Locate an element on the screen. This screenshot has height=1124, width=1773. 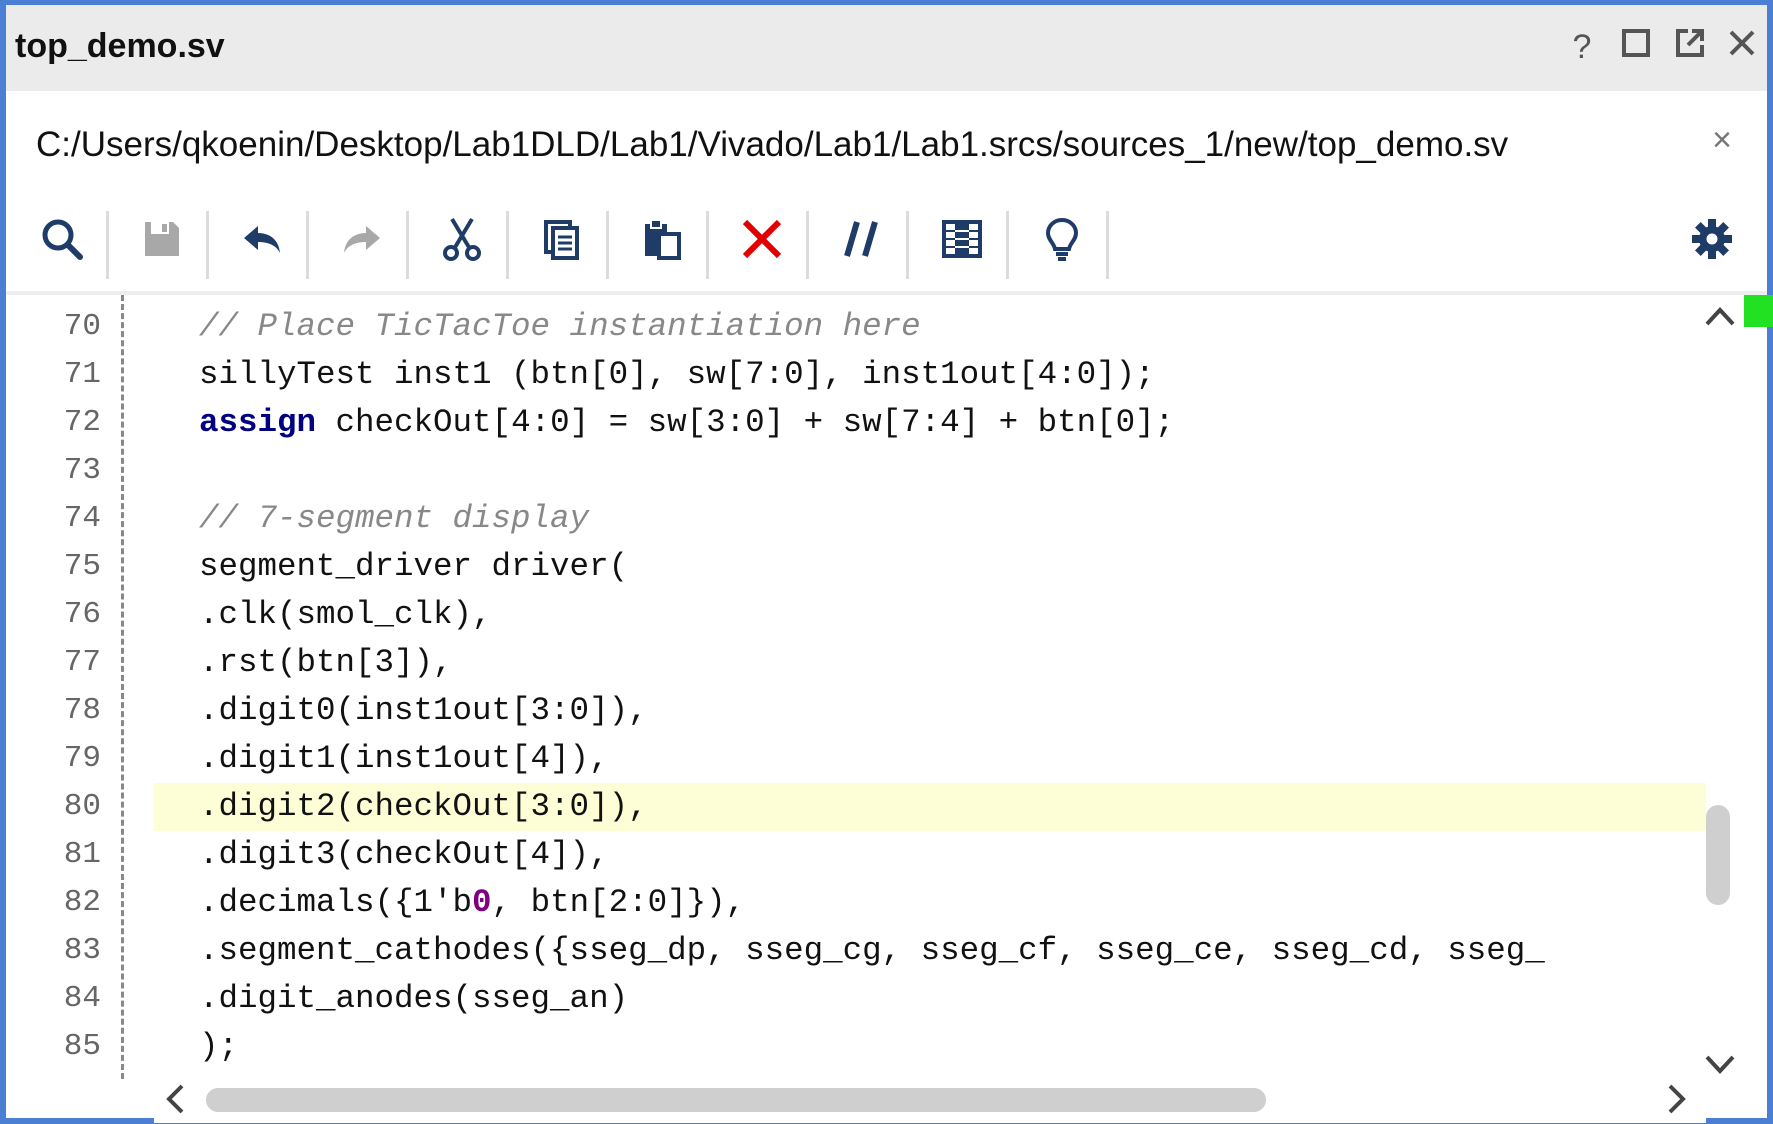
maximize-icon is located at coordinates (1636, 47).